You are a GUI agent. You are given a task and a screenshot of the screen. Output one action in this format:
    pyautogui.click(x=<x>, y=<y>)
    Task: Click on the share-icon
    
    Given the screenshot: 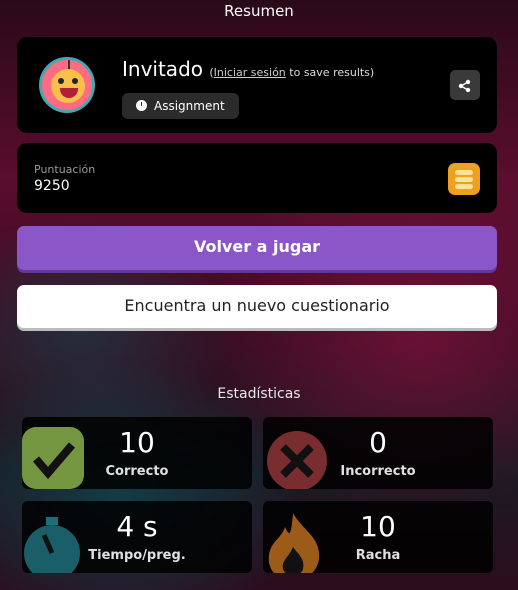 What is the action you would take?
    pyautogui.click(x=464, y=85)
    